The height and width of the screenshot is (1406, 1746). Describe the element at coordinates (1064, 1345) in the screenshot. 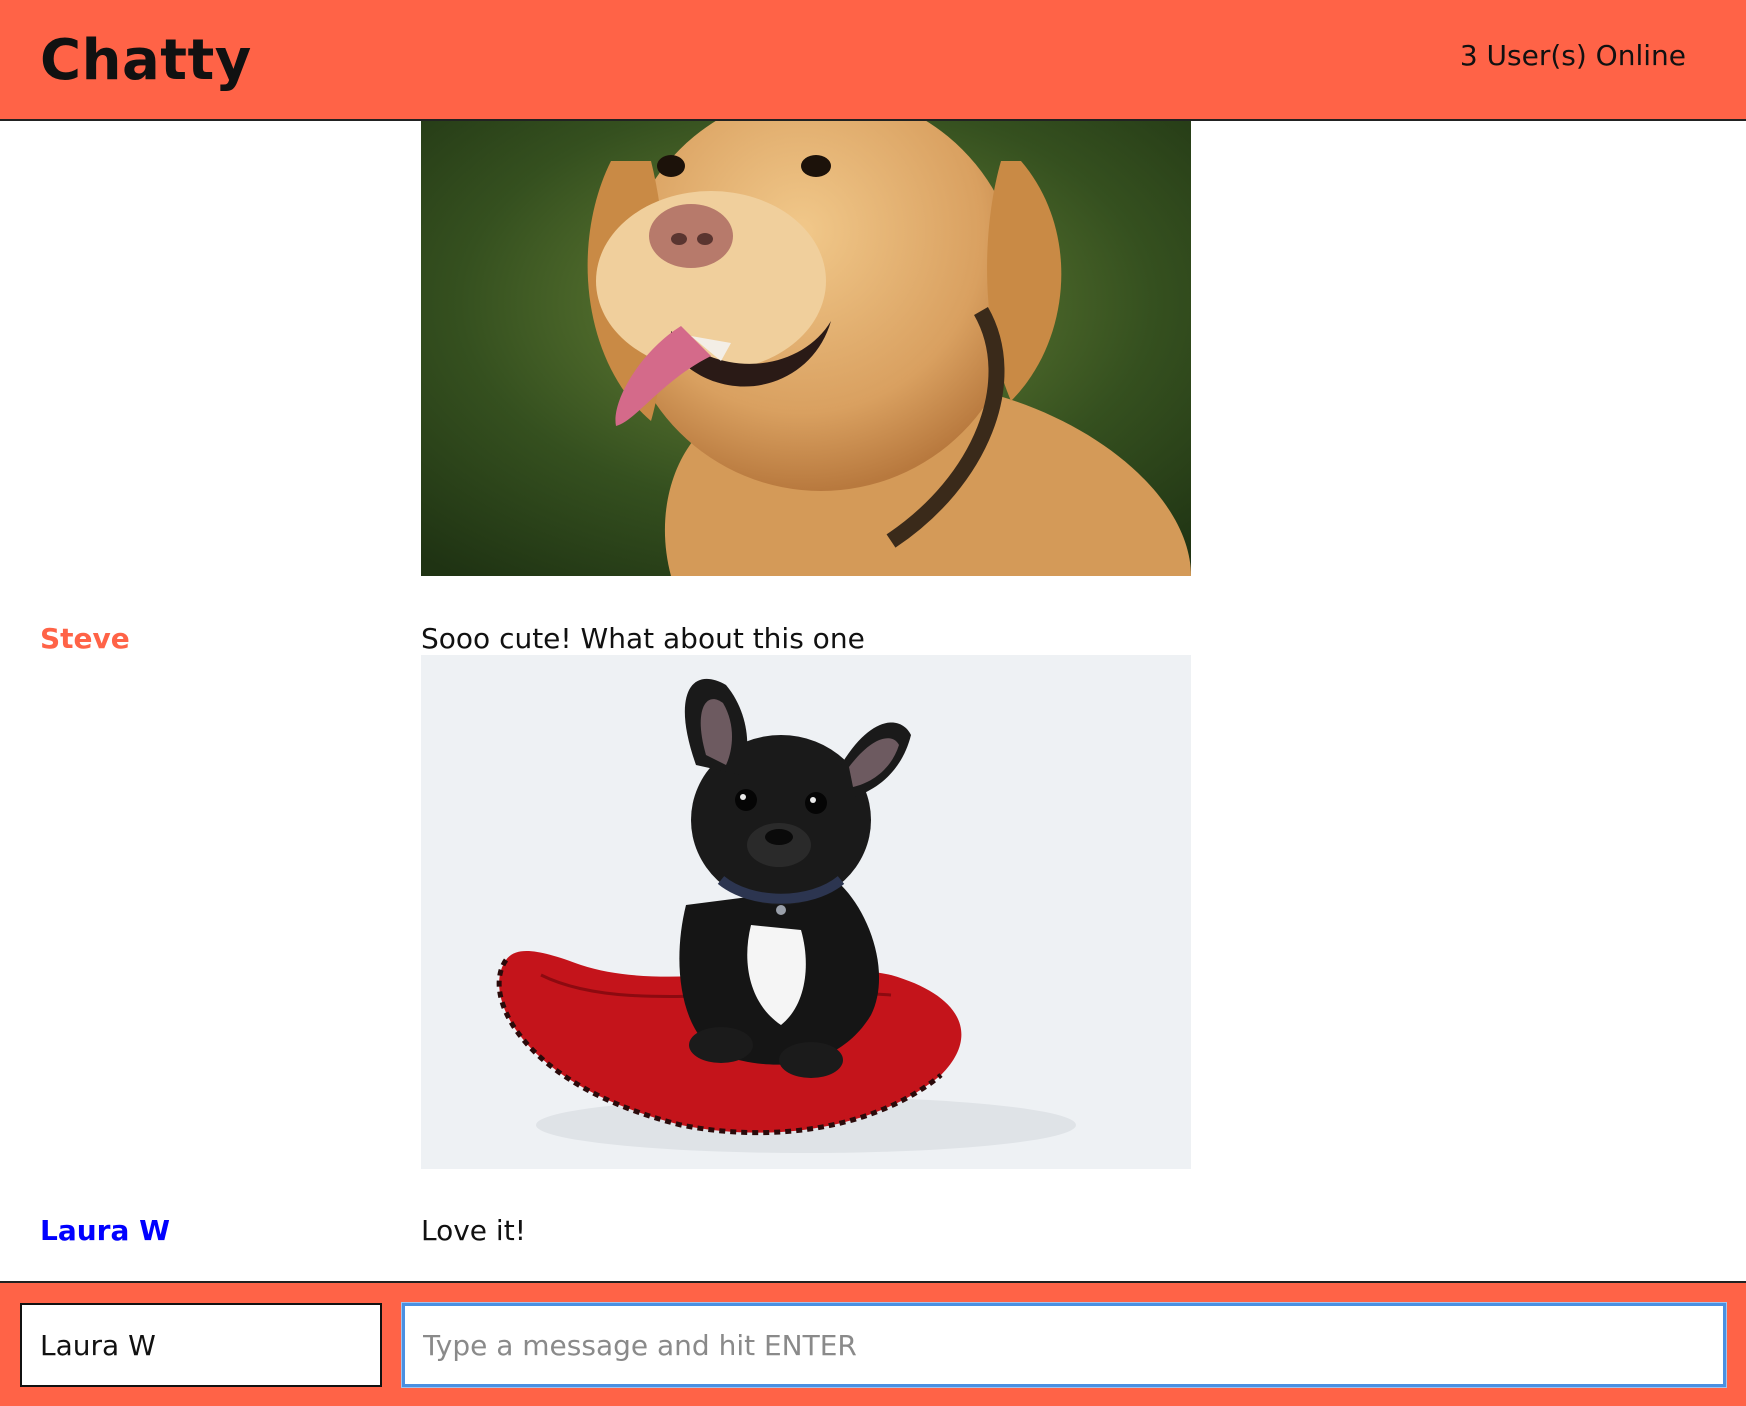

I see `message-input` at that location.